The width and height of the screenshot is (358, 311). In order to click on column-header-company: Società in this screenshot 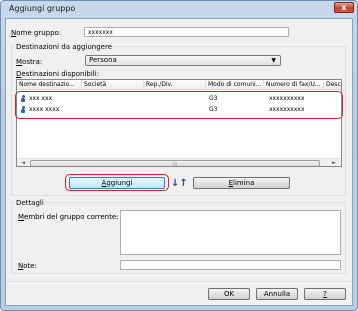, I will do `click(113, 85)`.